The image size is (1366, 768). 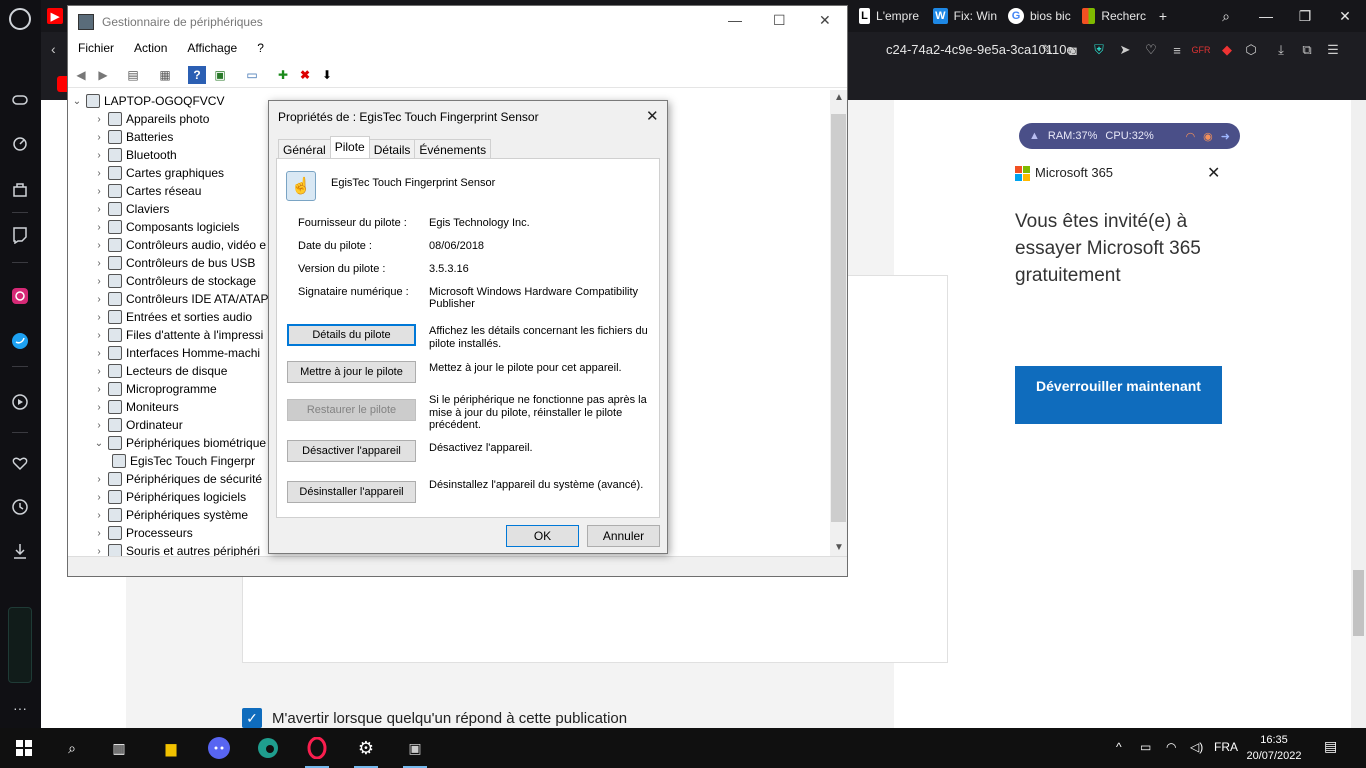 I want to click on start-windows-icon, so click(x=24, y=748).